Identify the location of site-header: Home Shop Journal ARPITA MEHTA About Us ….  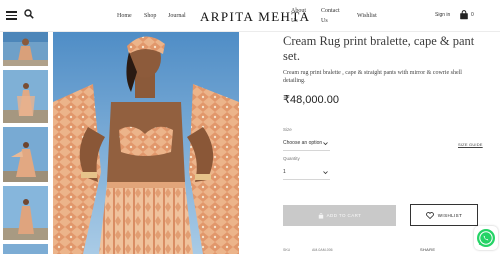
(250, 16).